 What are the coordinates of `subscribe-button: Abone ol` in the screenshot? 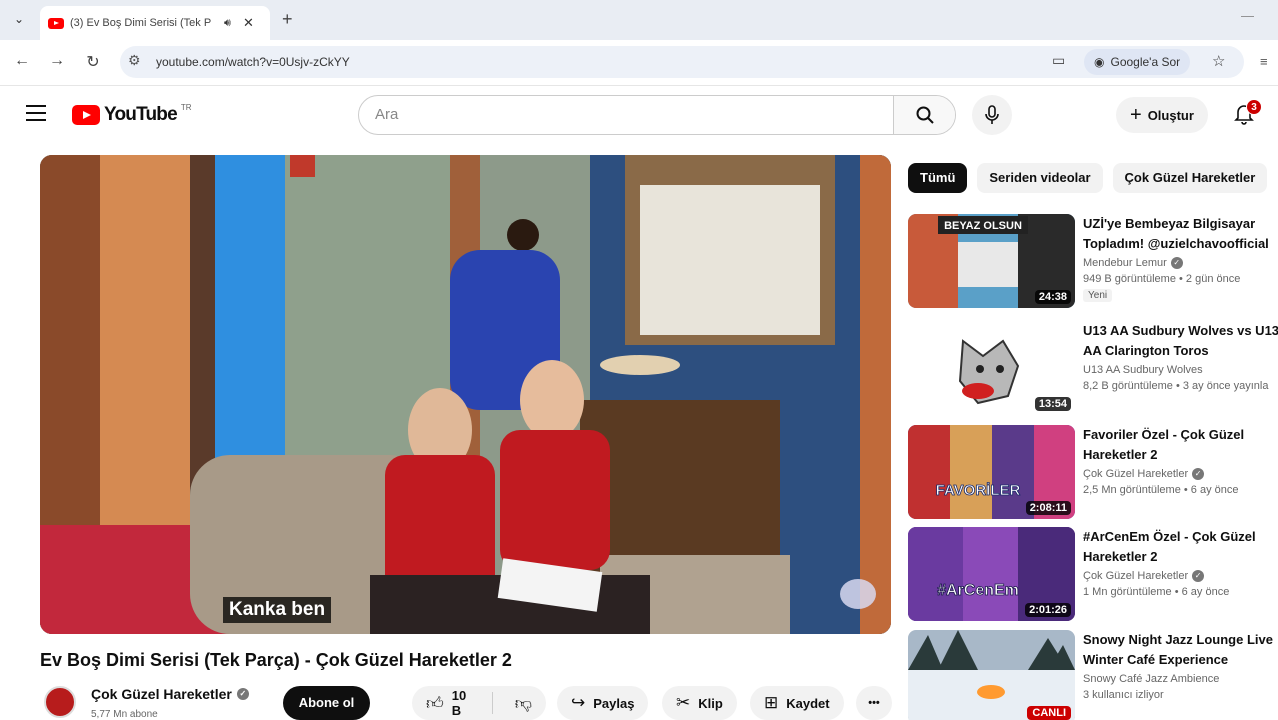 It's located at (326, 703).